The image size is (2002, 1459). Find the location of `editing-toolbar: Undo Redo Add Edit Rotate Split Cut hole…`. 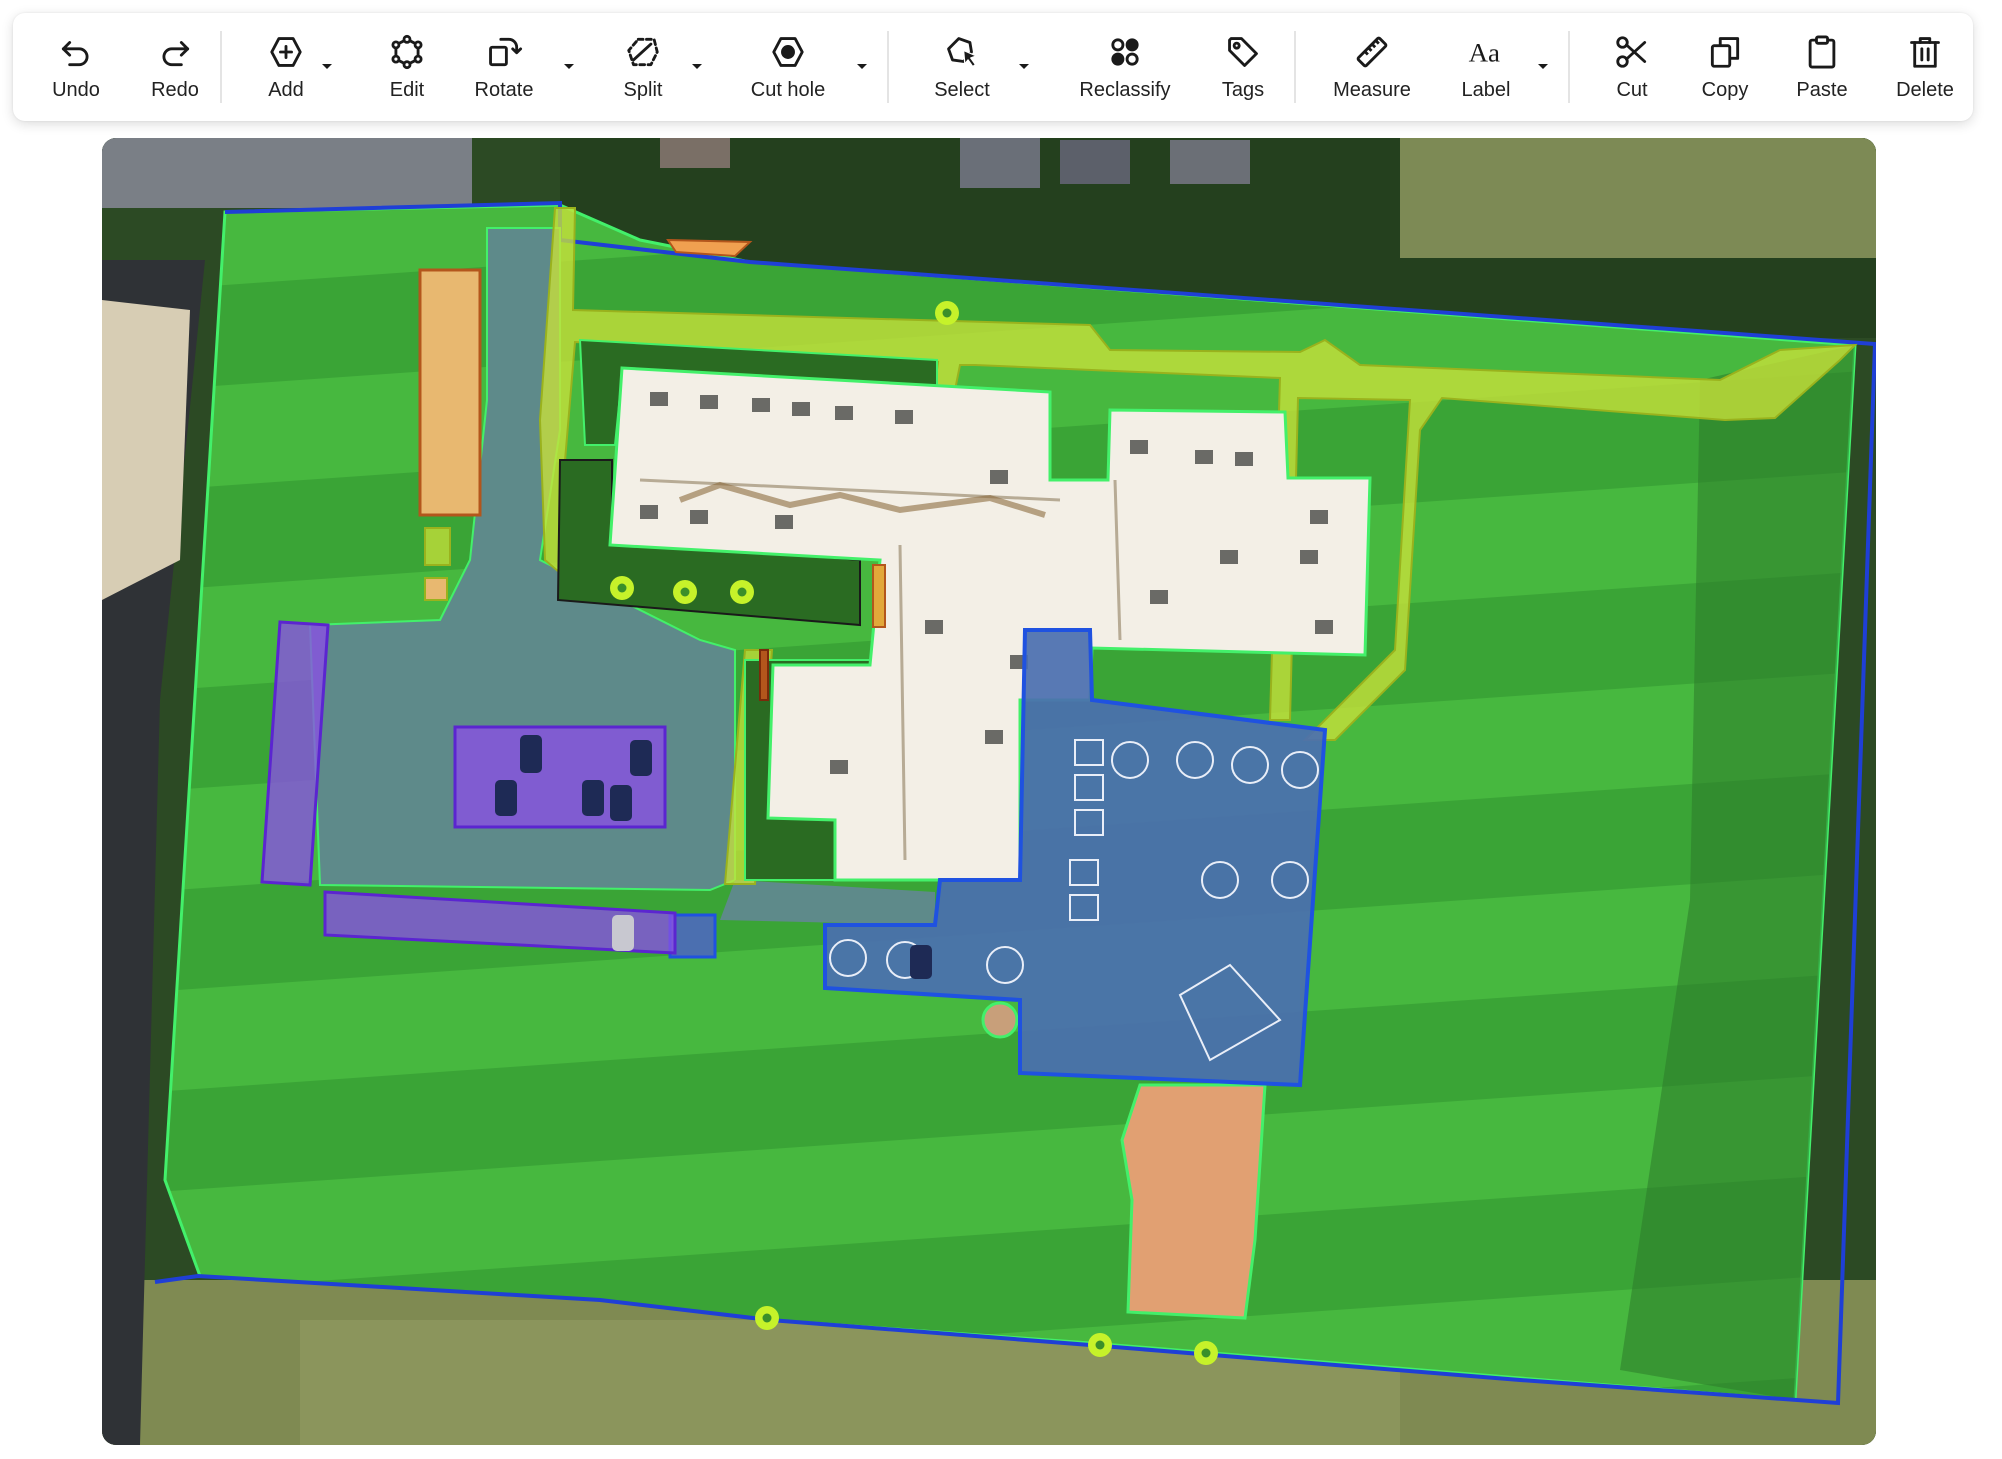

editing-toolbar: Undo Redo Add Edit Rotate Split Cut hole… is located at coordinates (993, 67).